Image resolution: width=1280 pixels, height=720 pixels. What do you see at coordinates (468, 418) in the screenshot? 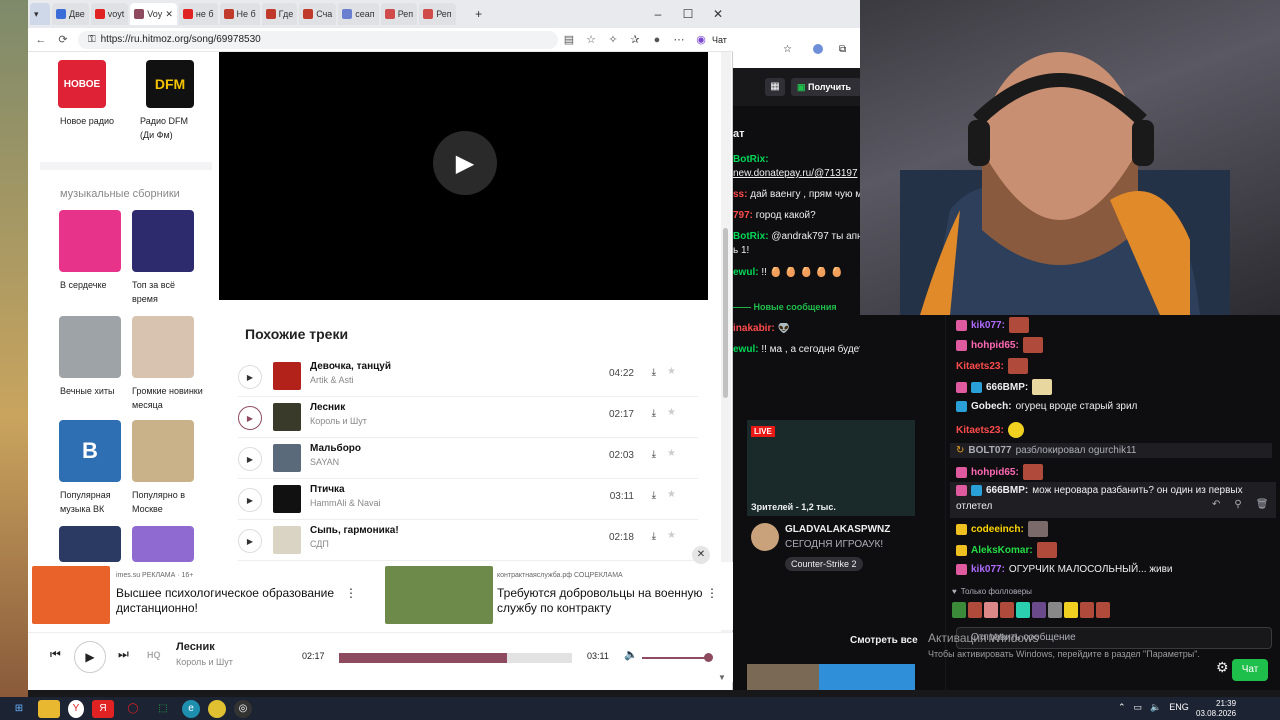
I see `track-row: ▶ Лесник Король и Шут 02:17 ⤓ ★` at bounding box center [468, 418].